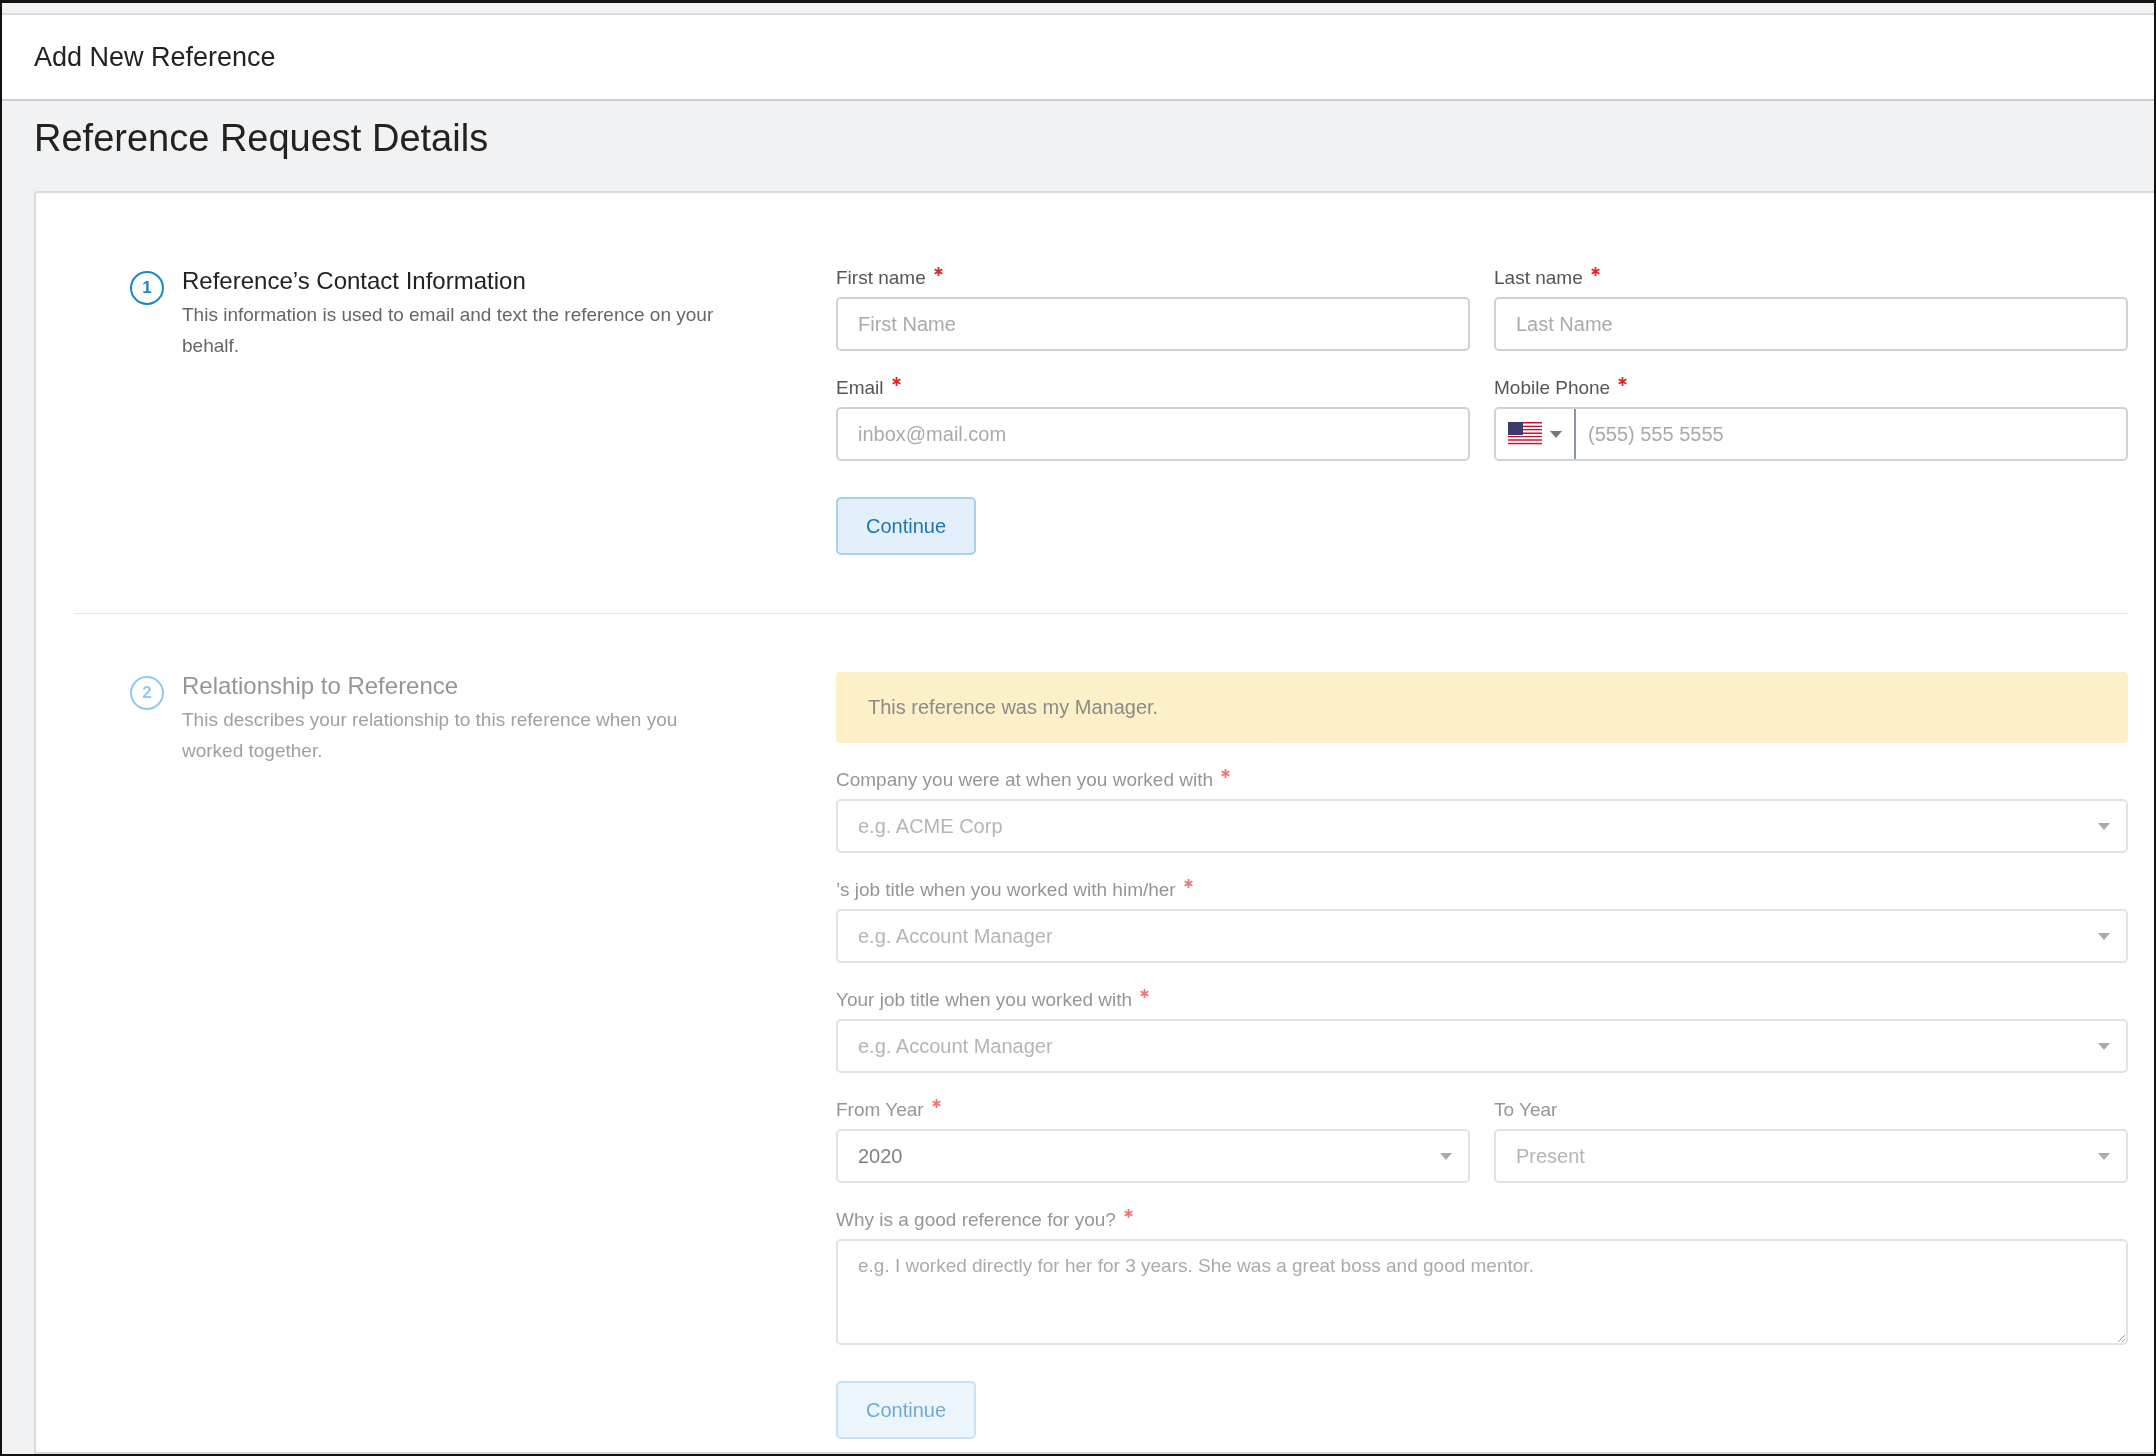  What do you see at coordinates (430, 735) in the screenshot?
I see `section-description: This describes your relationship to this reference when you worked together.` at bounding box center [430, 735].